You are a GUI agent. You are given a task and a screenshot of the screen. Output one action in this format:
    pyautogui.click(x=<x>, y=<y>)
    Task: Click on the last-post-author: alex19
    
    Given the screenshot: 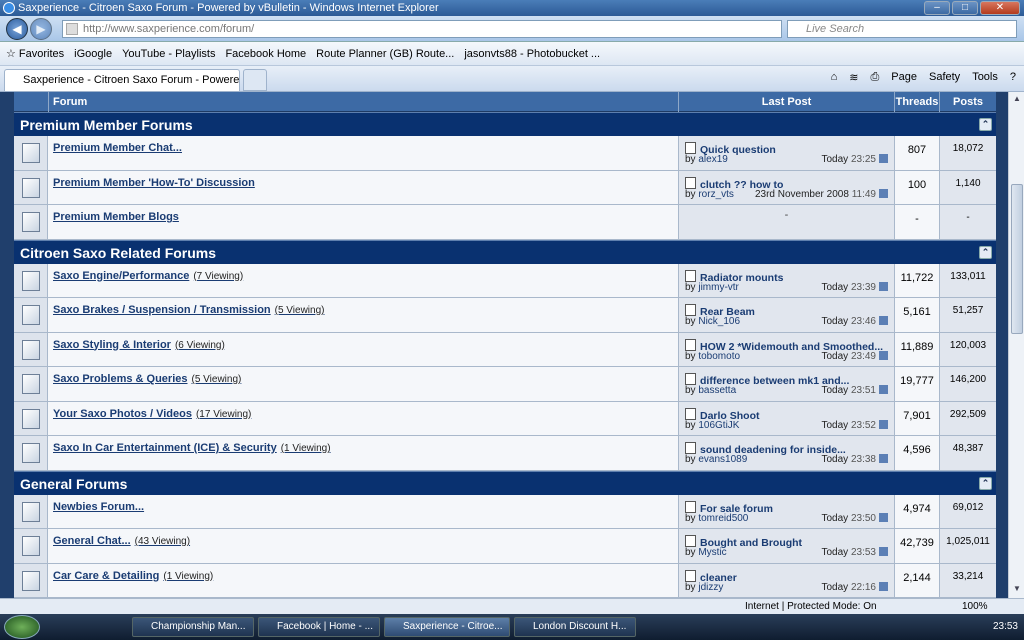 What is the action you would take?
    pyautogui.click(x=712, y=159)
    